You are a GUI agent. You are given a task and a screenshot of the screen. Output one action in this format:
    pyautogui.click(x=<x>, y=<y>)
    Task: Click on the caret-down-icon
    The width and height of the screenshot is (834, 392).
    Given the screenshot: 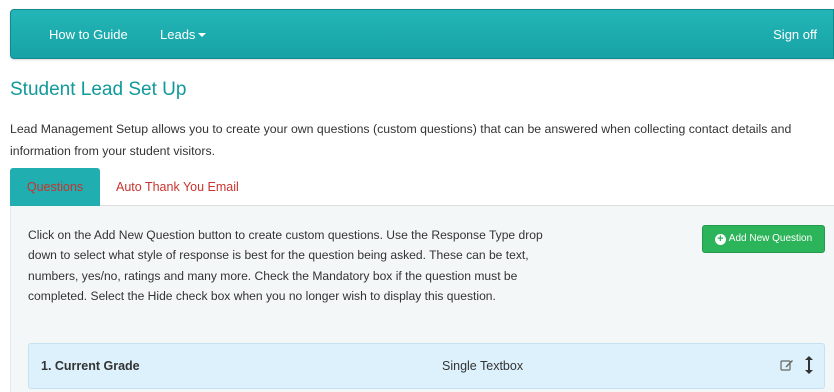 What is the action you would take?
    pyautogui.click(x=202, y=35)
    